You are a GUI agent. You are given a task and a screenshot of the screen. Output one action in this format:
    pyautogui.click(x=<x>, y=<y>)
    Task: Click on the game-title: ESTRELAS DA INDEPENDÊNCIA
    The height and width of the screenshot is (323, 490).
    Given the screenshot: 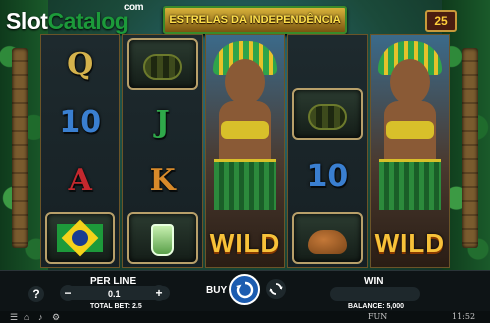 What is the action you would take?
    pyautogui.click(x=255, y=20)
    